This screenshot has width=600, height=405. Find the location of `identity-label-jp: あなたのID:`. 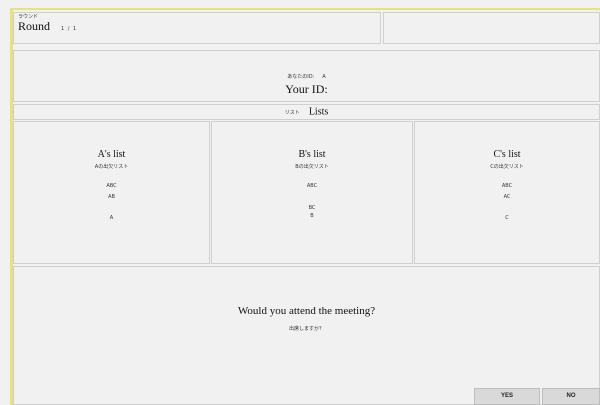

identity-label-jp: あなたのID: is located at coordinates (301, 77).